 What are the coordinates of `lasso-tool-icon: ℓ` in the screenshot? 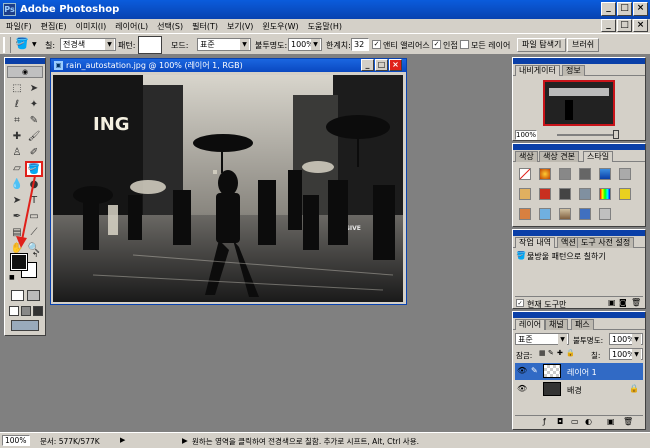 It's located at (17, 105).